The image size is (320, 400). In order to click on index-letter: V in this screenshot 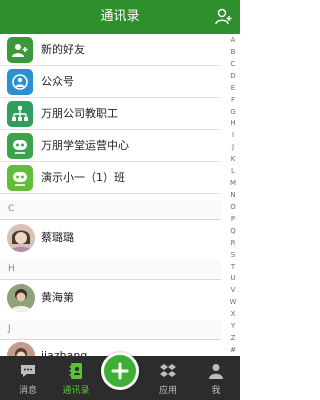, I will do `click(233, 290)`.